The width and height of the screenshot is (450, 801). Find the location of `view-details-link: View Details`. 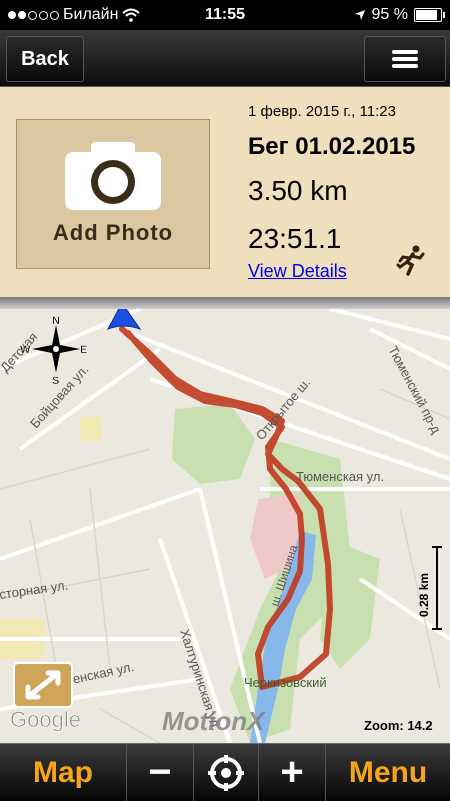

view-details-link: View Details is located at coordinates (297, 271).